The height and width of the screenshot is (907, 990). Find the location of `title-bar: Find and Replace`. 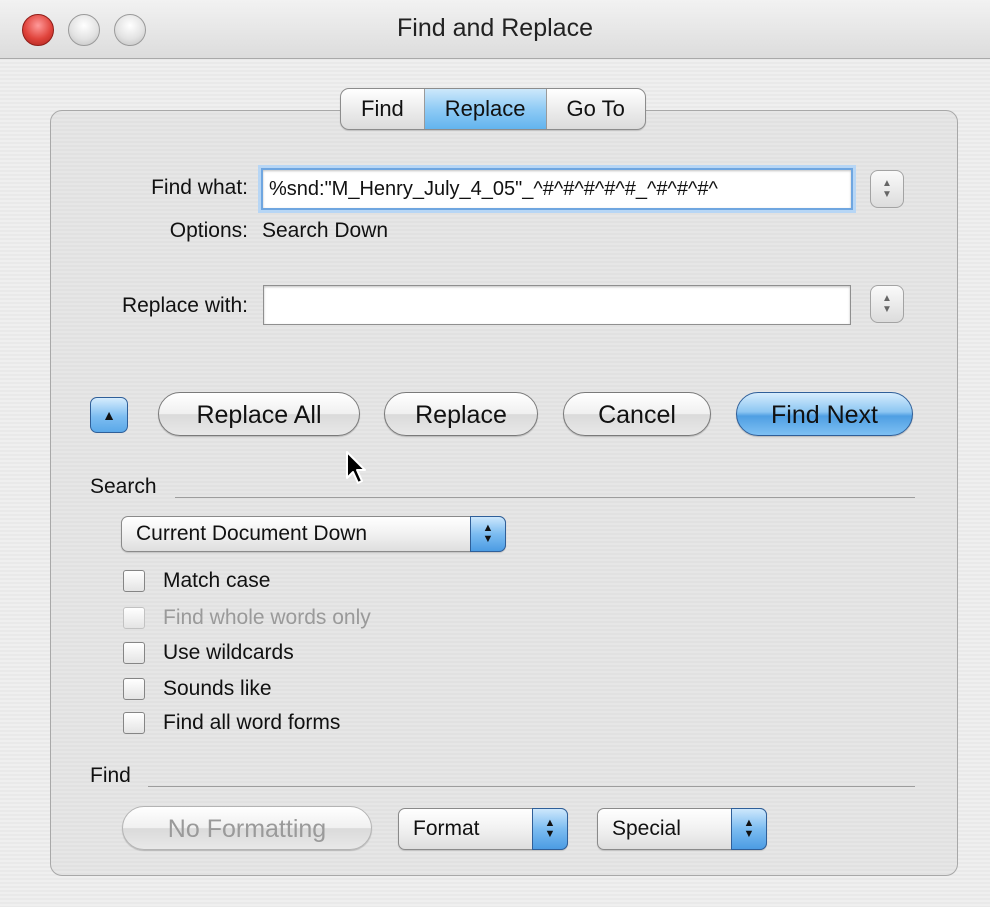

title-bar: Find and Replace is located at coordinates (495, 29).